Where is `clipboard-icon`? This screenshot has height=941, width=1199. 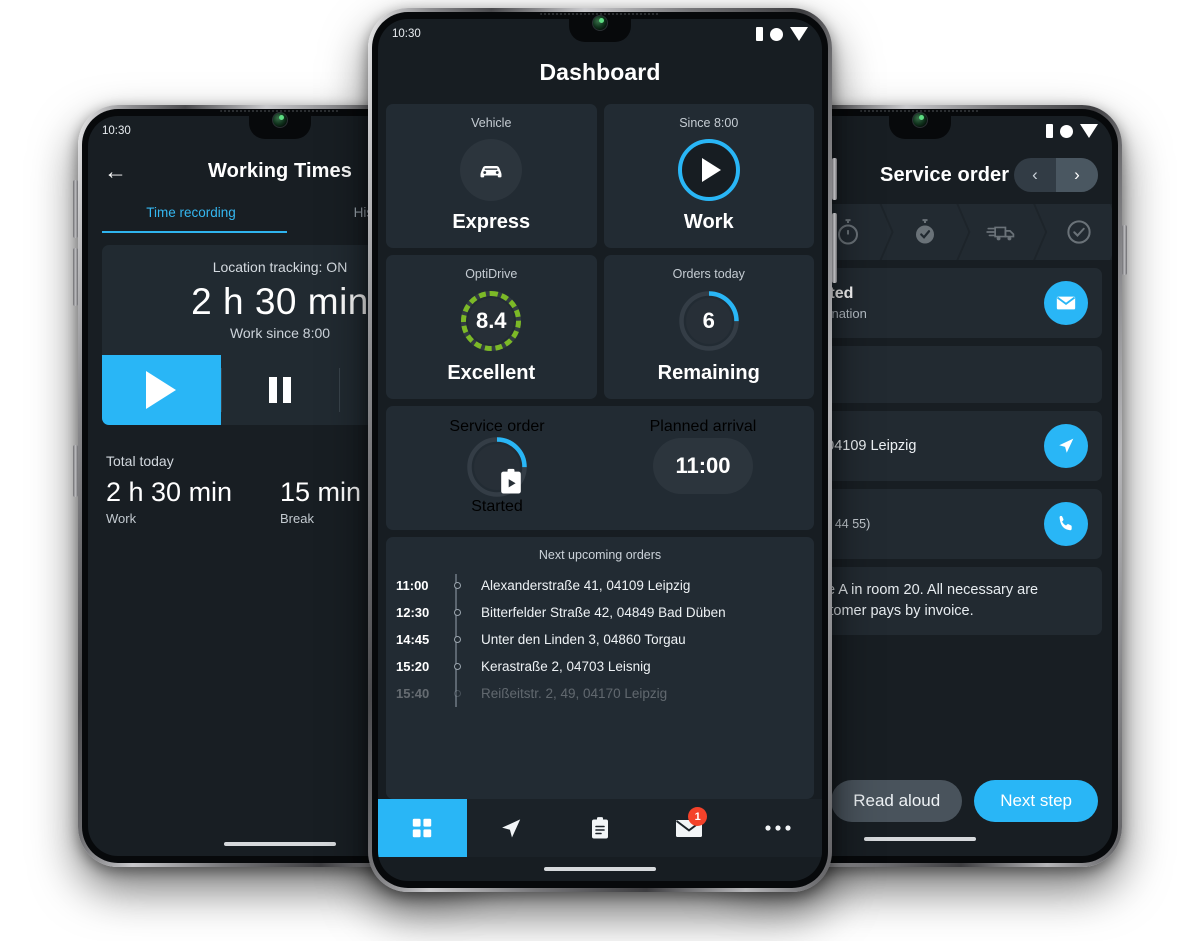
clipboard-icon is located at coordinates (599, 827).